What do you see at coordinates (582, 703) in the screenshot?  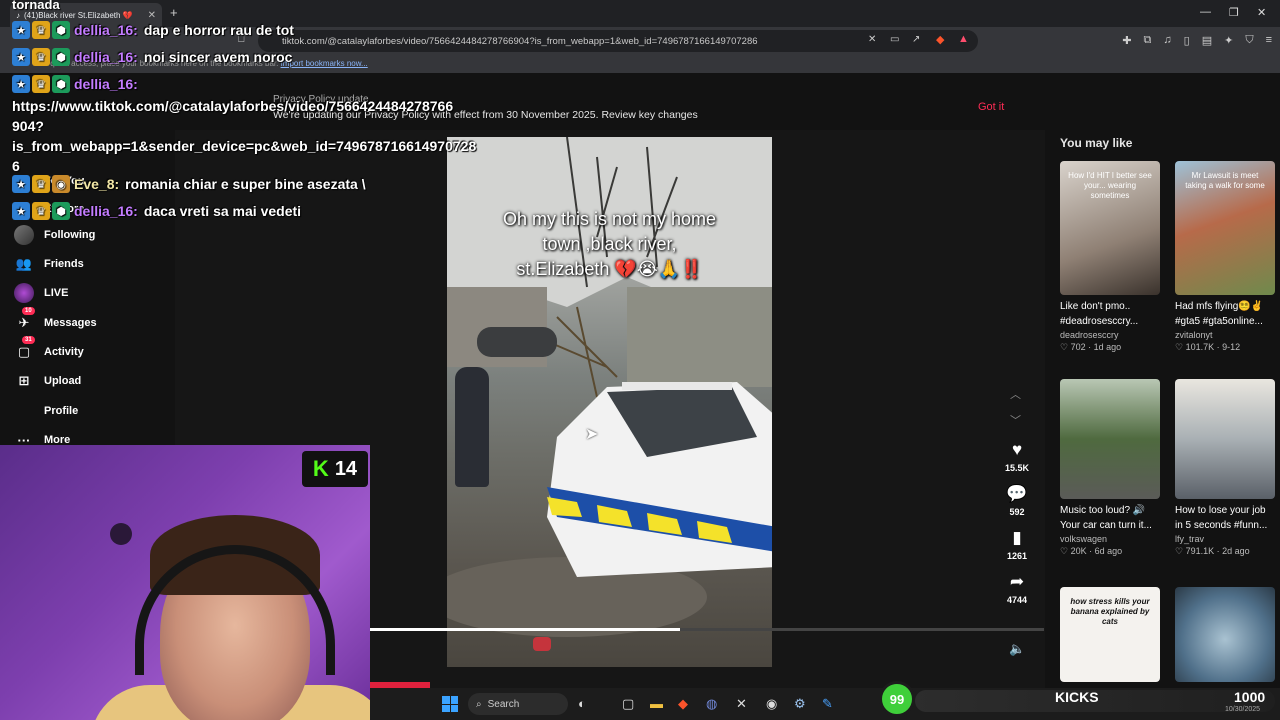 I see `widgets-icon: ◐` at bounding box center [582, 703].